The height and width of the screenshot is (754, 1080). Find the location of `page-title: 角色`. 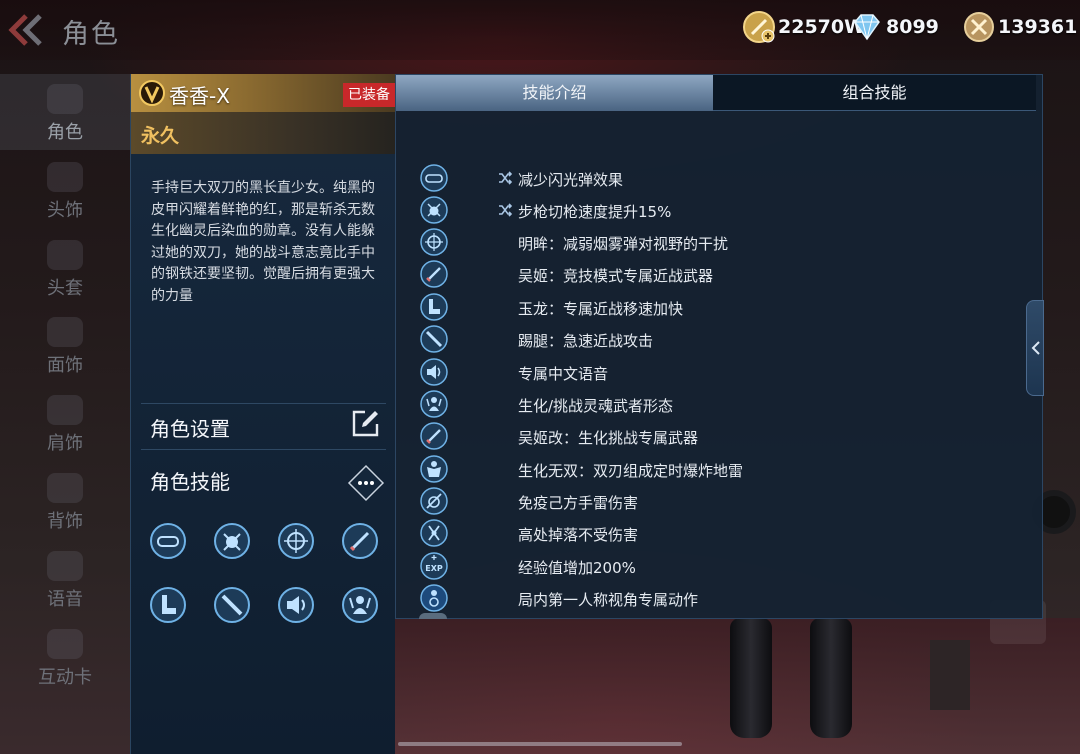

page-title: 角色 is located at coordinates (91, 34).